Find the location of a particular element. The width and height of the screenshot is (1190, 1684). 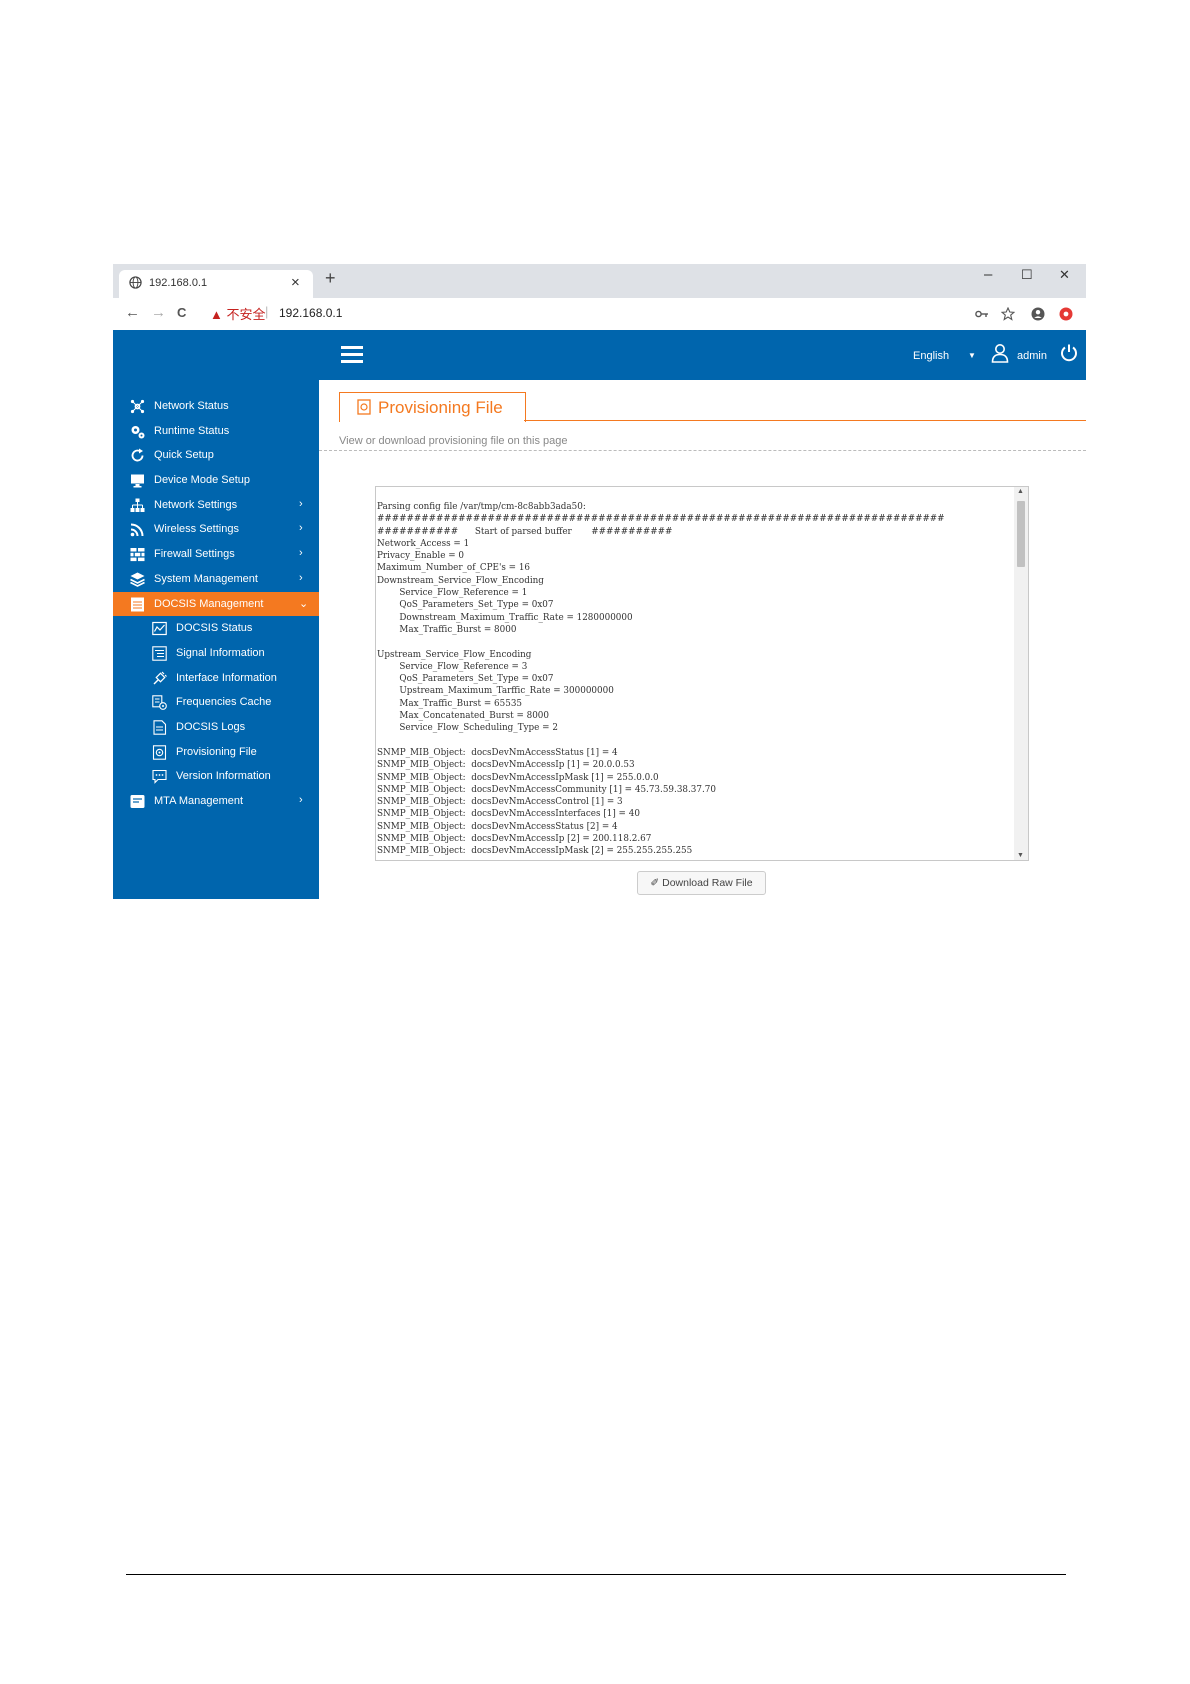

sidebar-item-label: Quick Setup is located at coordinates (184, 455).